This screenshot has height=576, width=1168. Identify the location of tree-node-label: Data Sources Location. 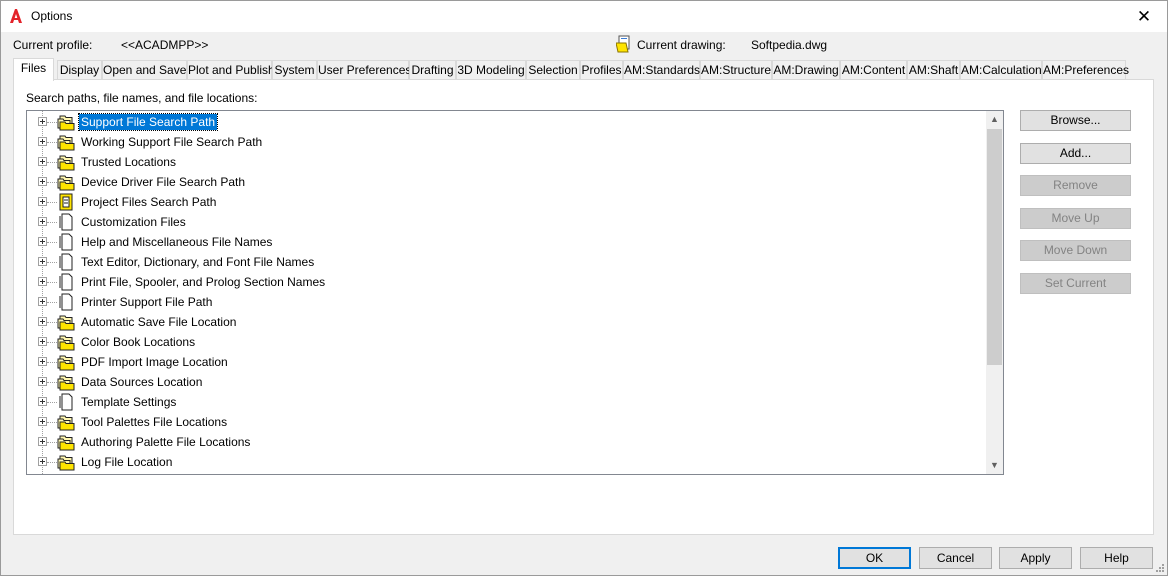
(141, 382).